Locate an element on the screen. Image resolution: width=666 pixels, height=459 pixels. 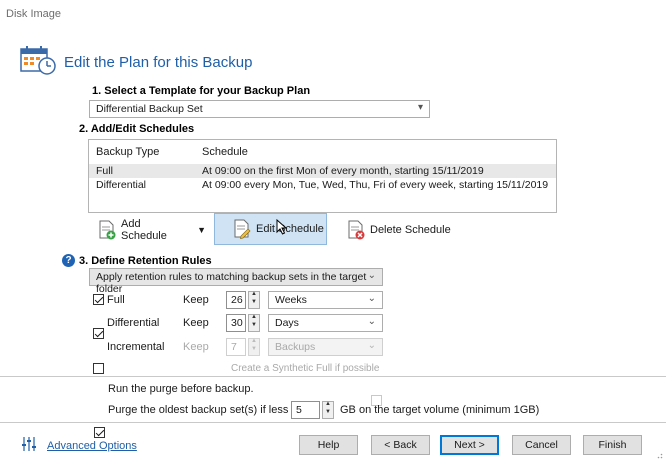
add-schedule-icon is located at coordinates (107, 230).